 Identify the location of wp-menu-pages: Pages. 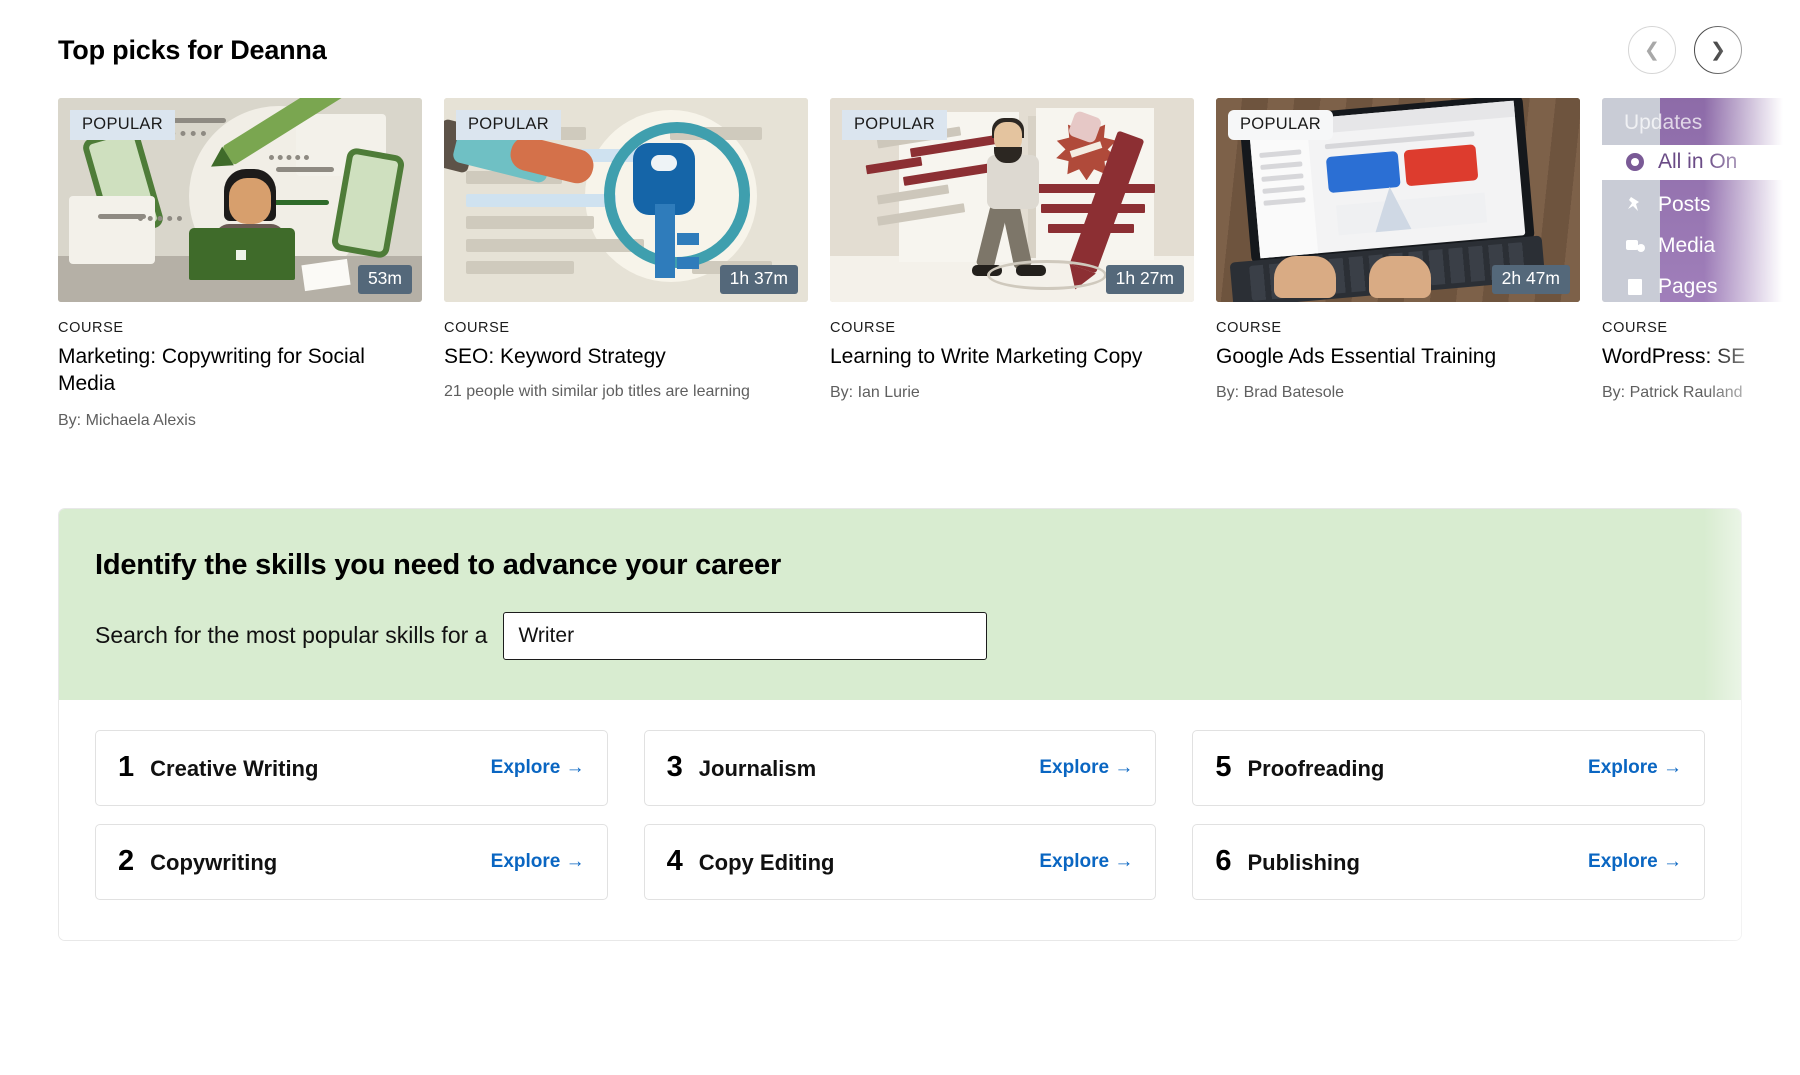
(1701, 285).